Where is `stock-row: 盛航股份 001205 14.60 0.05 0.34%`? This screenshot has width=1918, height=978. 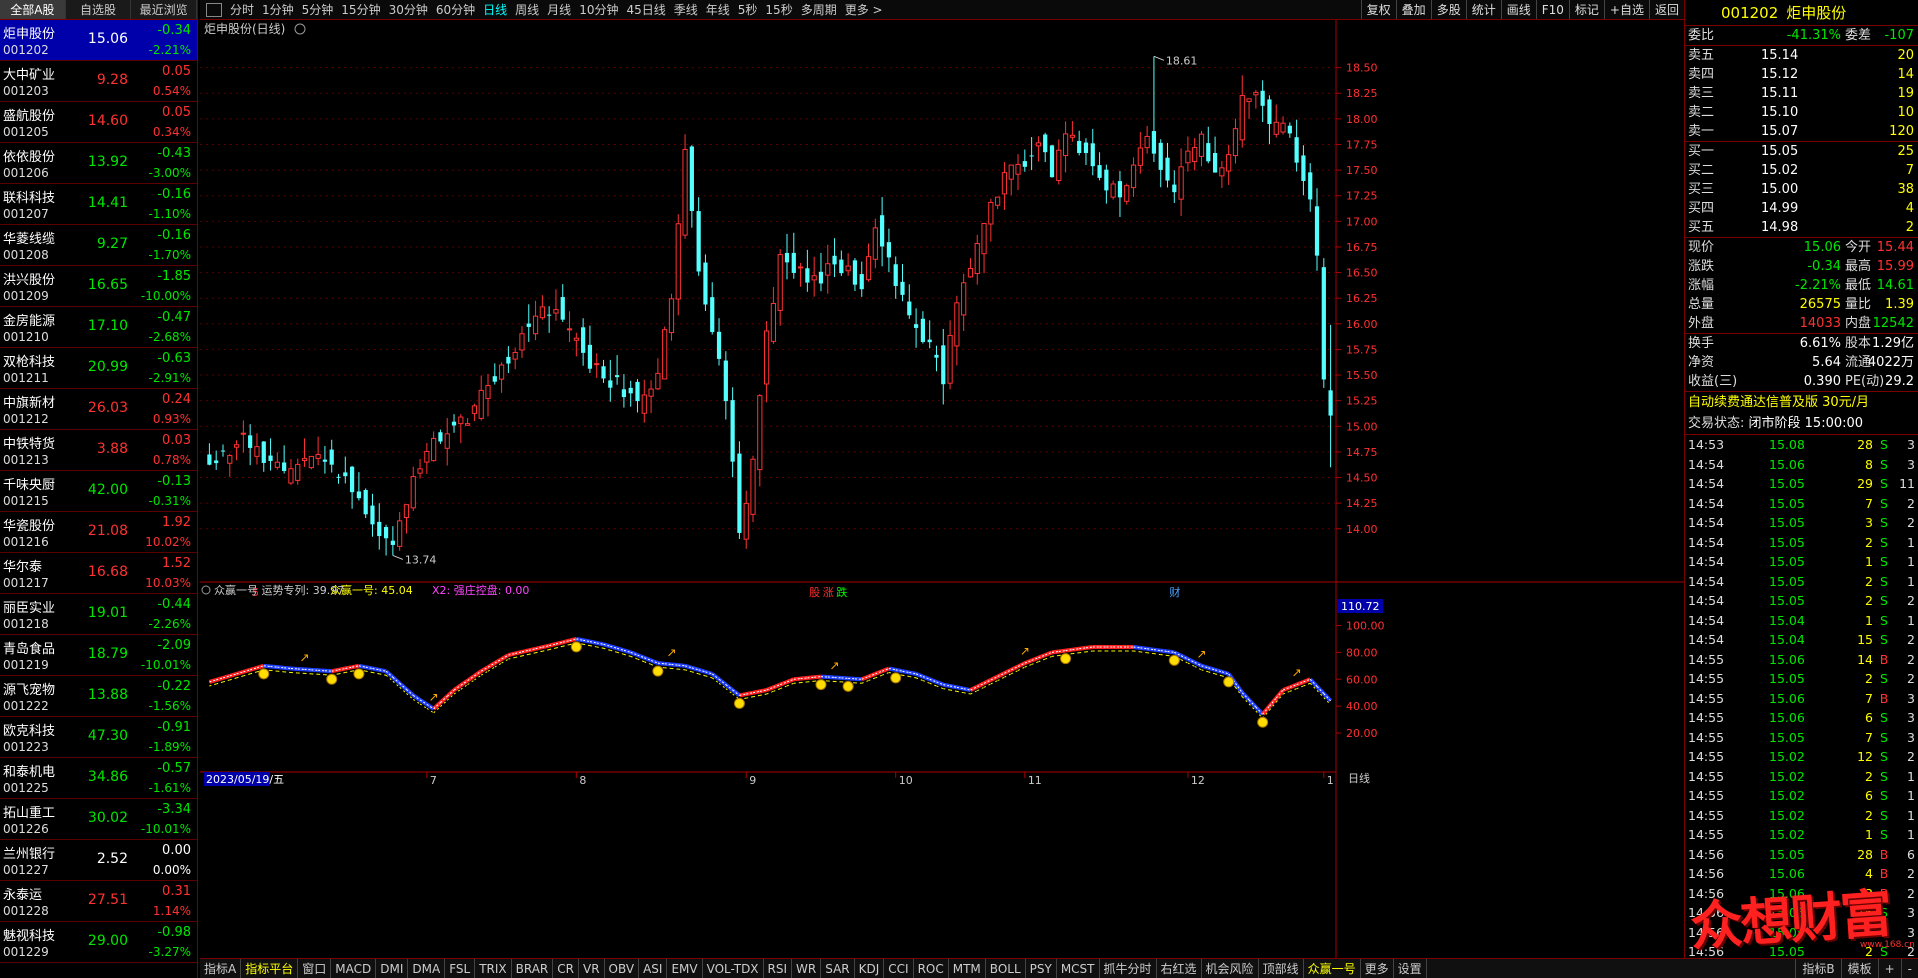
stock-row: 盛航股份 001205 14.60 0.05 0.34% is located at coordinates (98, 122).